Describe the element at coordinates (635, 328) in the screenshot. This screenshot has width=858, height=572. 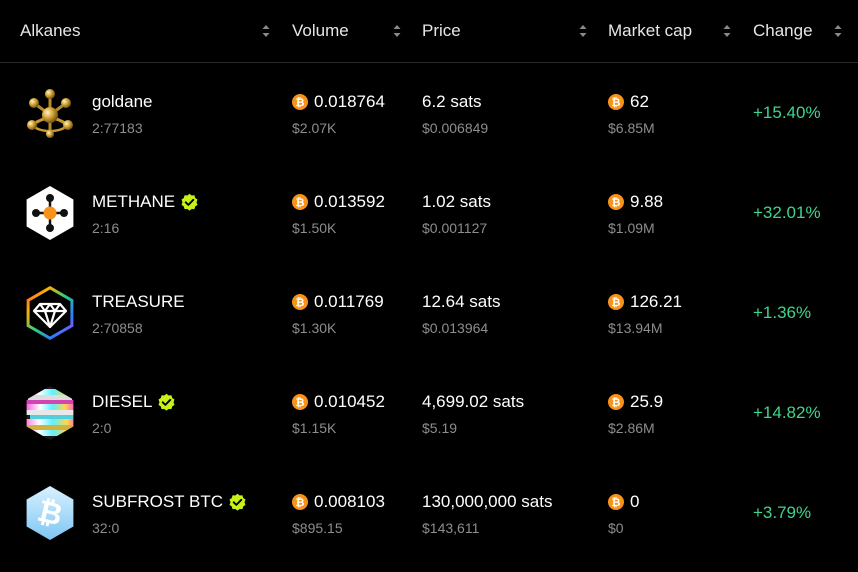
I see `market-cap-usd: $13.94M` at that location.